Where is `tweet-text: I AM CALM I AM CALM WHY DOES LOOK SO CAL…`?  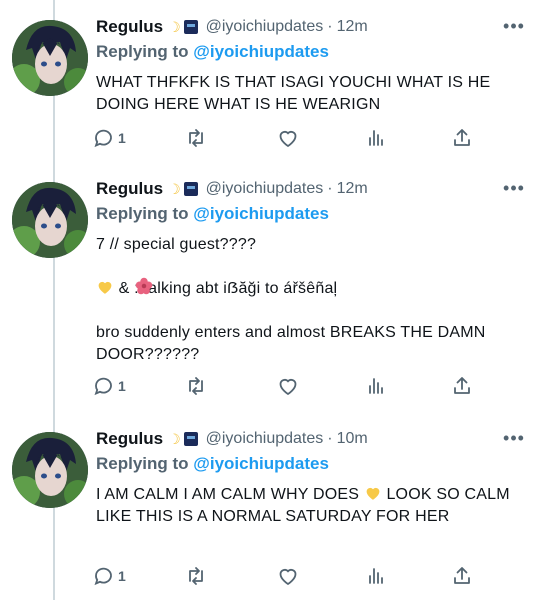
tweet-text: I AM CALM I AM CALM WHY DOES LOOK SO CAL… is located at coordinates (306, 506).